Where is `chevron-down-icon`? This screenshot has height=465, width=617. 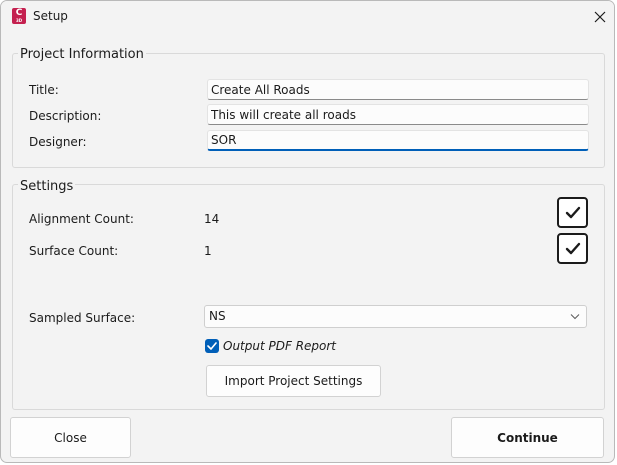 chevron-down-icon is located at coordinates (575, 317).